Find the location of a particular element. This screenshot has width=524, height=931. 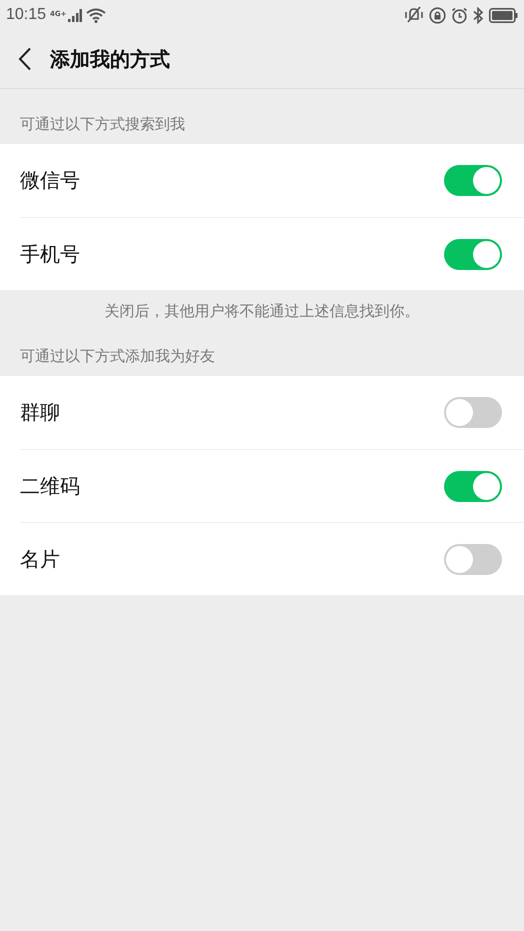

setting-label: 微信号 is located at coordinates (50, 180).